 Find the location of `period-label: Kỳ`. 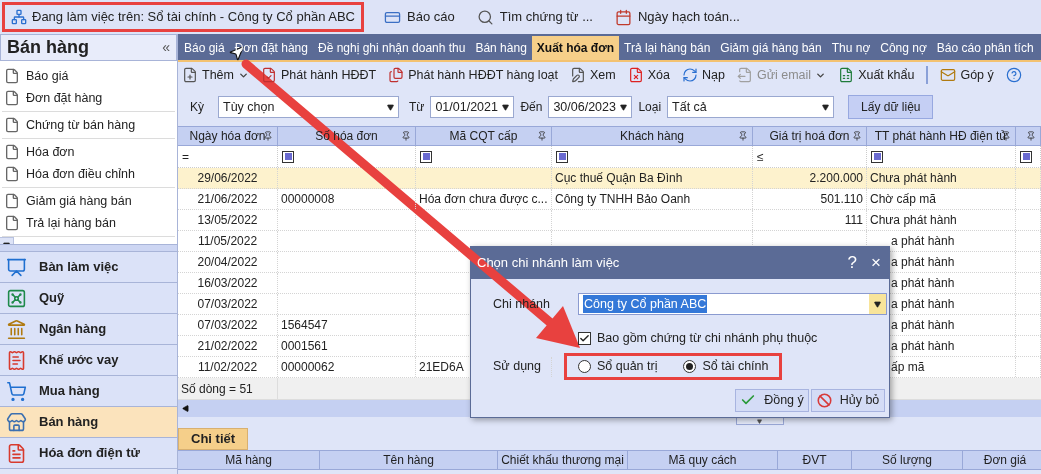

period-label: Kỳ is located at coordinates (197, 107).